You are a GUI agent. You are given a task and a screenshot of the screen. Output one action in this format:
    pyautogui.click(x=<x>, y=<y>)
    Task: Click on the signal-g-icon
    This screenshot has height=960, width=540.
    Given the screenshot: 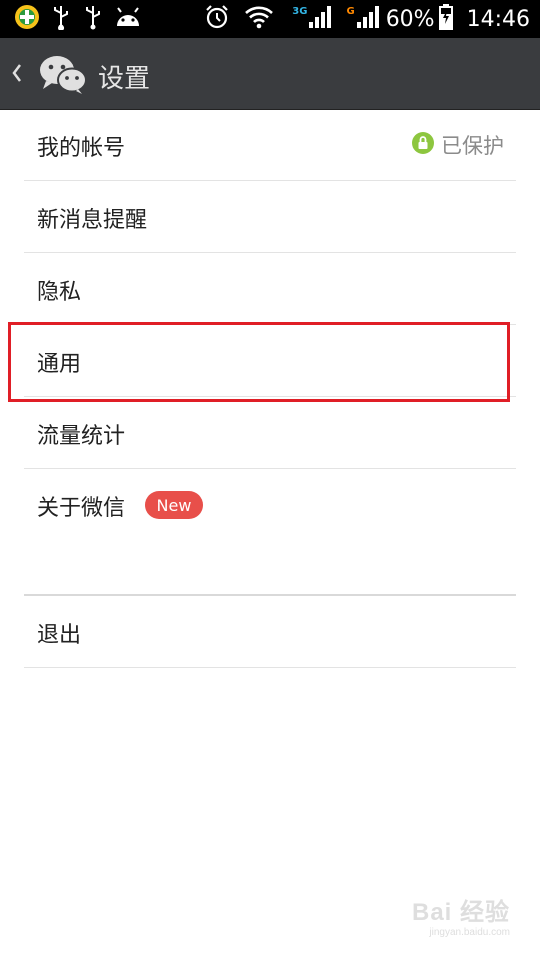 What is the action you would take?
    pyautogui.click(x=368, y=19)
    